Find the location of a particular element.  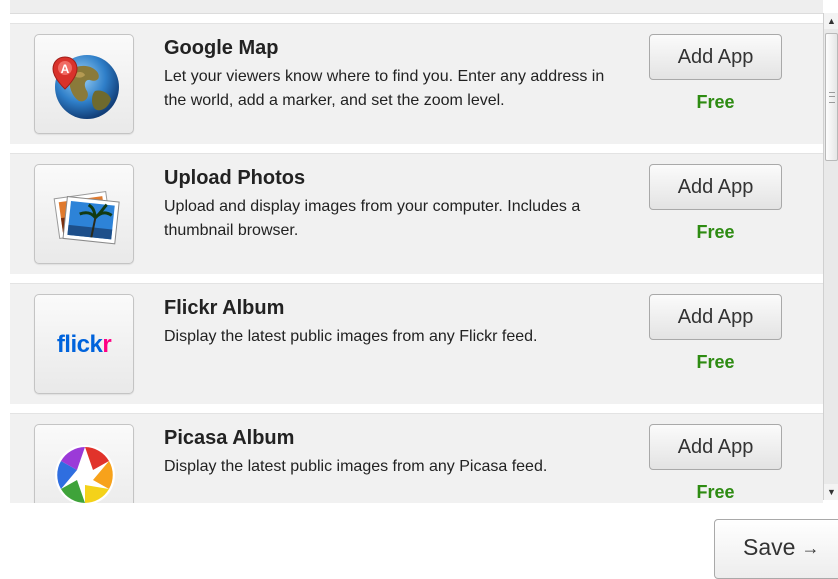

save-button-label: Save is located at coordinates (769, 546).